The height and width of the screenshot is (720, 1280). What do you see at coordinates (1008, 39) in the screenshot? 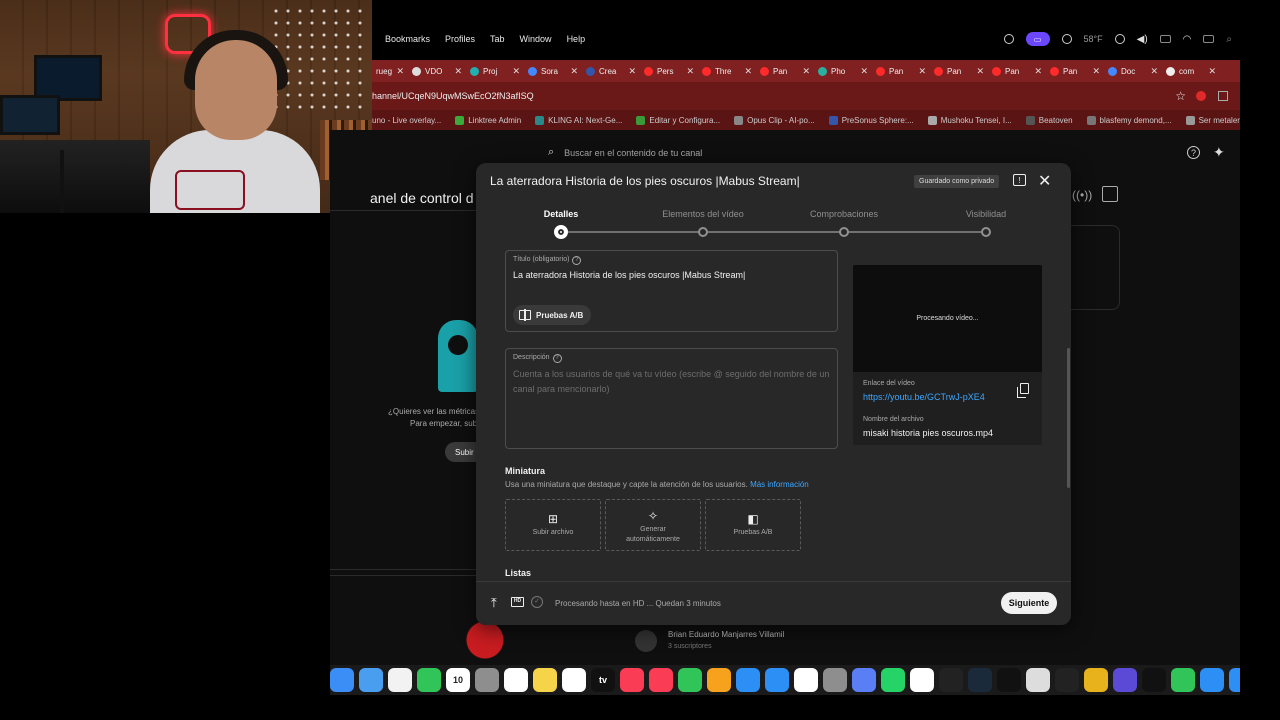
I see `status-icon` at bounding box center [1008, 39].